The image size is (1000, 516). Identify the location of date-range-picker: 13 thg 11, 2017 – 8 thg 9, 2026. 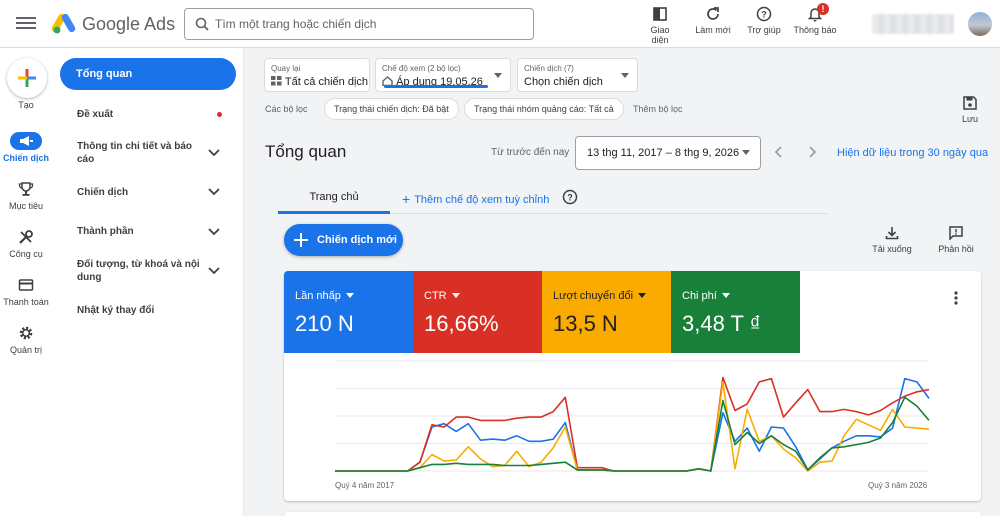
(668, 153).